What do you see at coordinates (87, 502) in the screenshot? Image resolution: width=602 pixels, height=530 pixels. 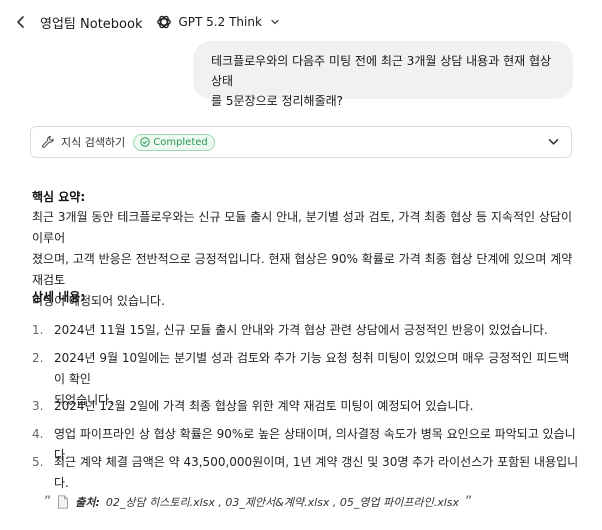 I see `source-label: 출처:` at bounding box center [87, 502].